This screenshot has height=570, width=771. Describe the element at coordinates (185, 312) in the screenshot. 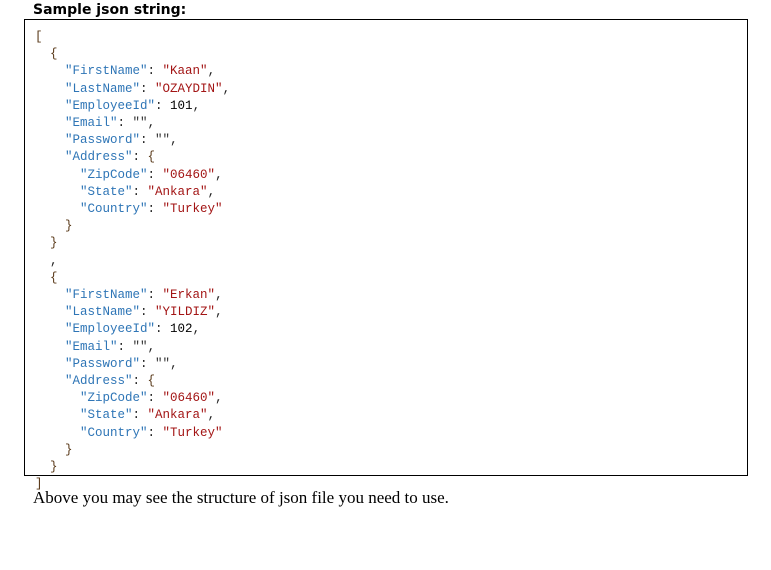

I see `json-string-value: "YILDIZ"` at that location.